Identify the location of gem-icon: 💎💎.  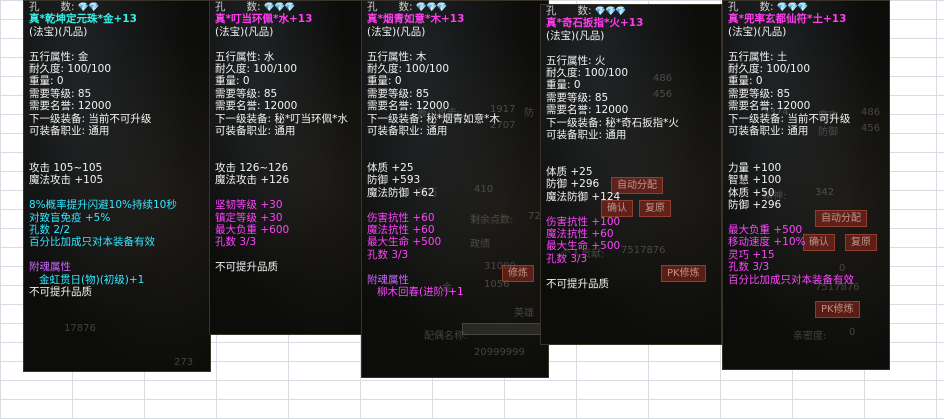
(88, 8).